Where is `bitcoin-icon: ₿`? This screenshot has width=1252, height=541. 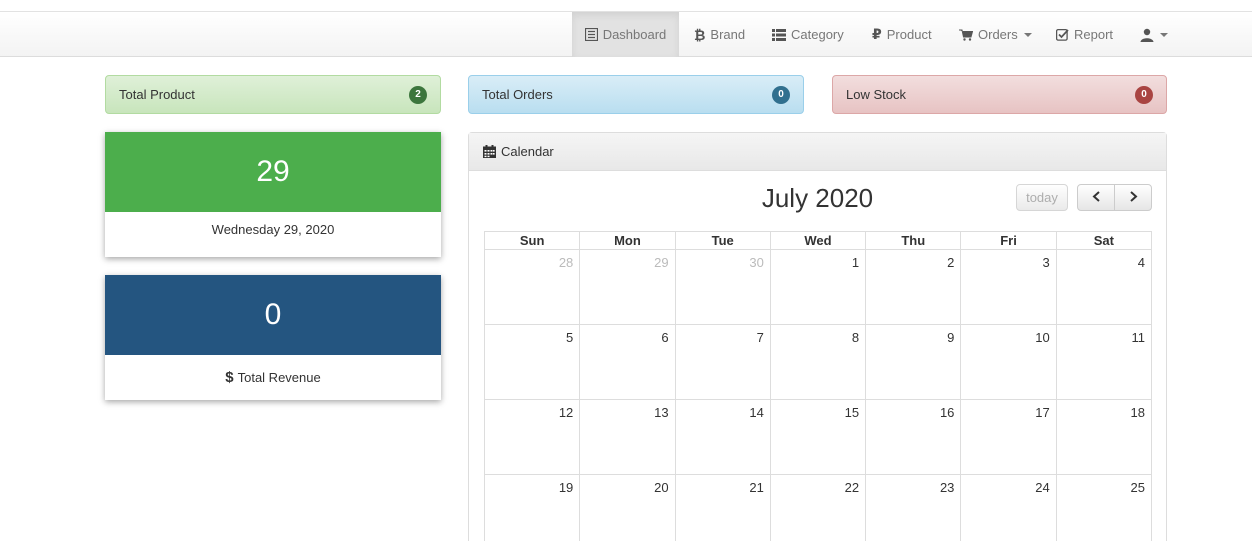 bitcoin-icon: ₿ is located at coordinates (700, 34).